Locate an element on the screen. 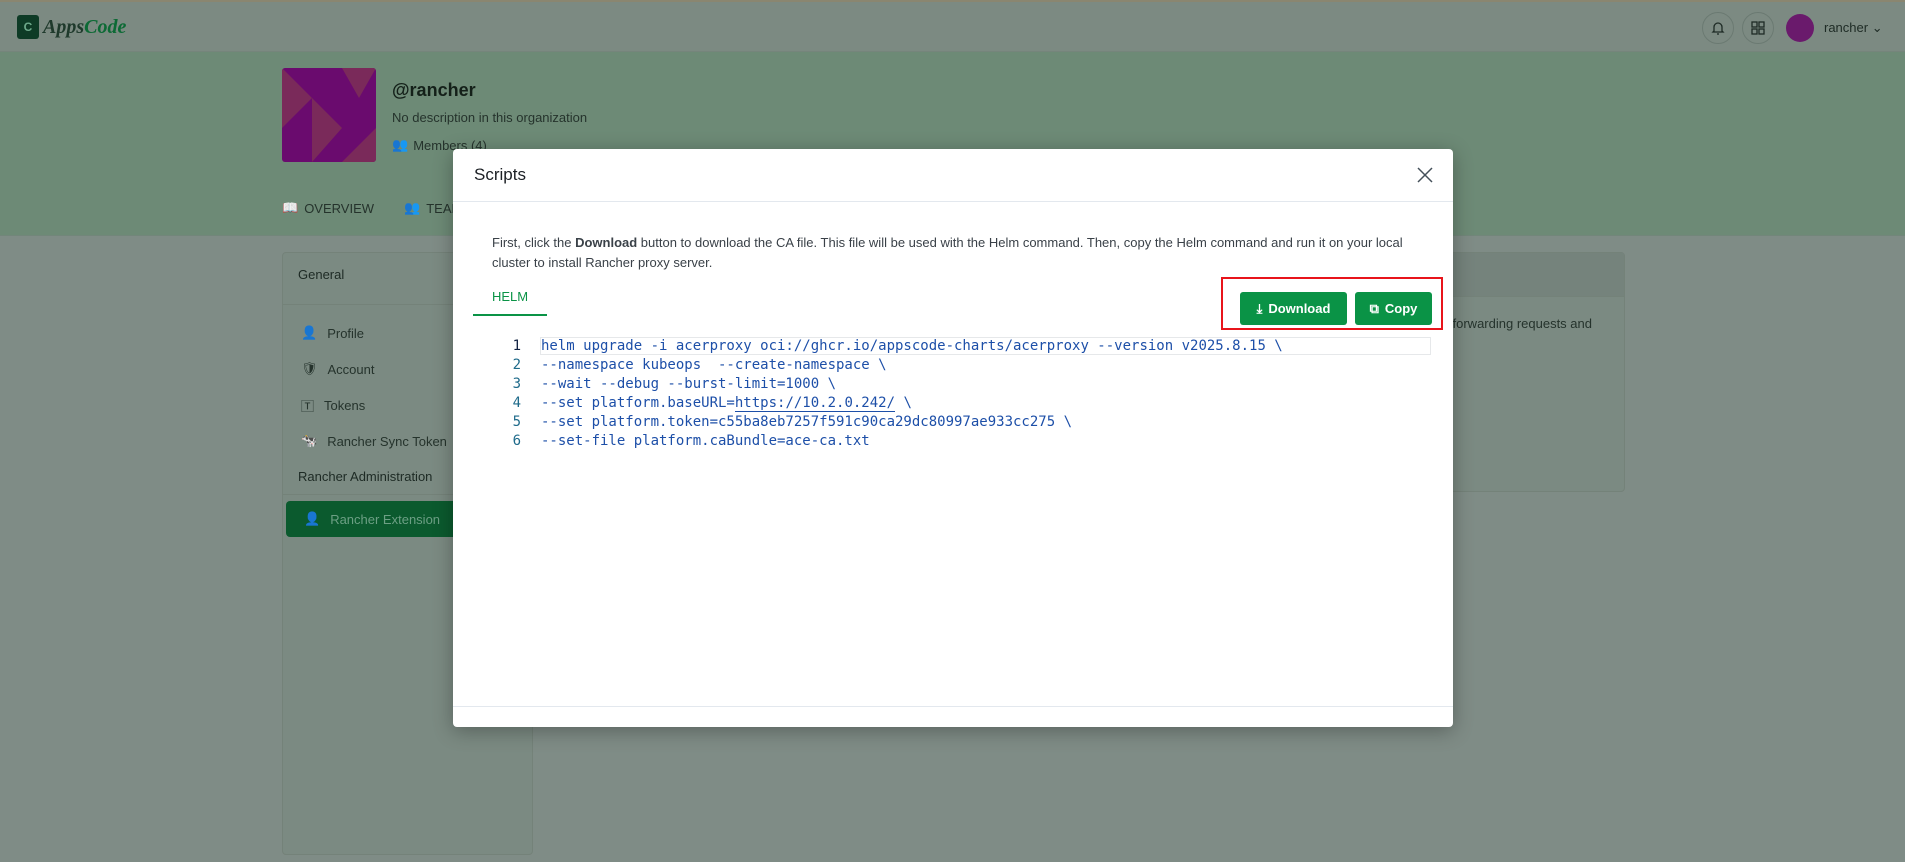 This screenshot has width=1915, height=862. code-text: --namespace kubeops --create-namespace \ is located at coordinates (714, 364).